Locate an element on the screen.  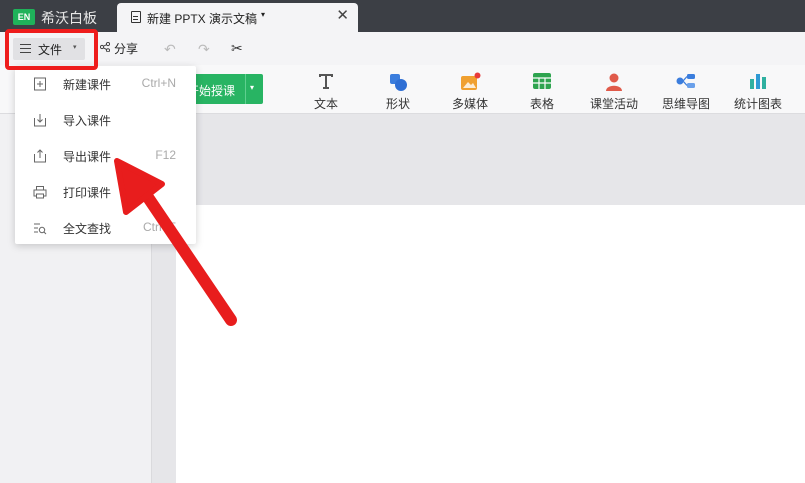
chart-icon is located at coordinates (758, 81).